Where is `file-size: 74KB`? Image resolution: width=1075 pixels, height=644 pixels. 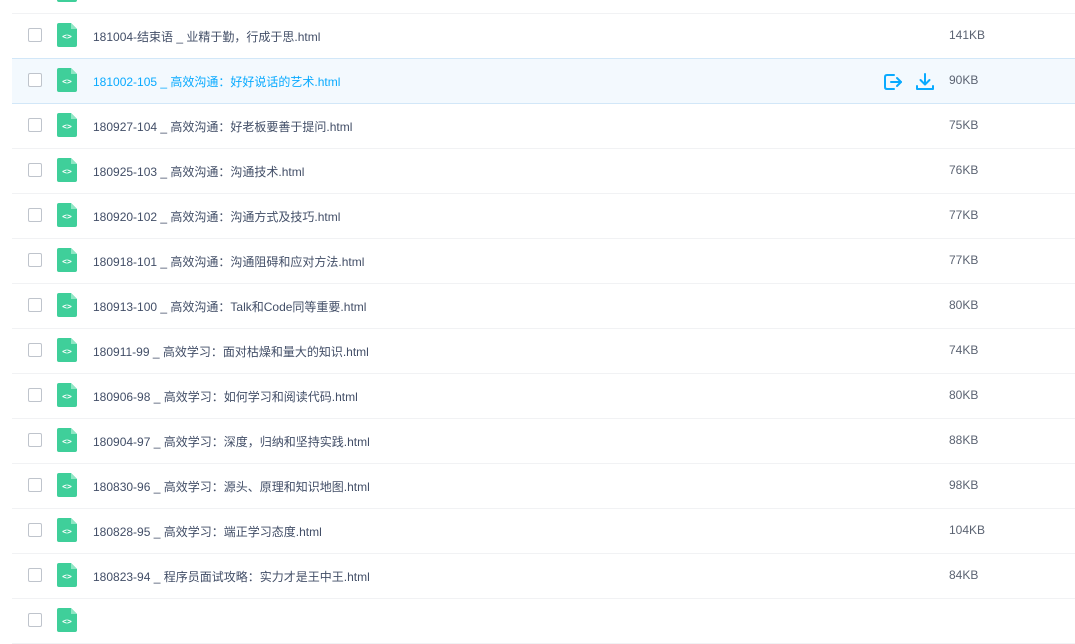 file-size: 74KB is located at coordinates (964, 350).